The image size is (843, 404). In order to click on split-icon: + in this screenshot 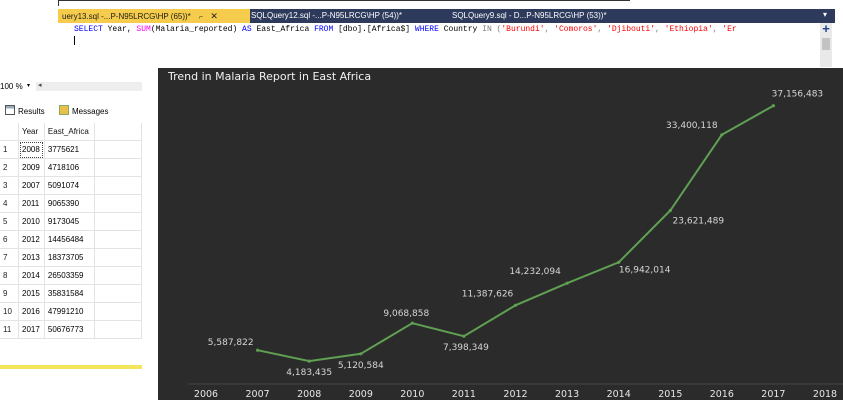, I will do `click(826, 28)`.